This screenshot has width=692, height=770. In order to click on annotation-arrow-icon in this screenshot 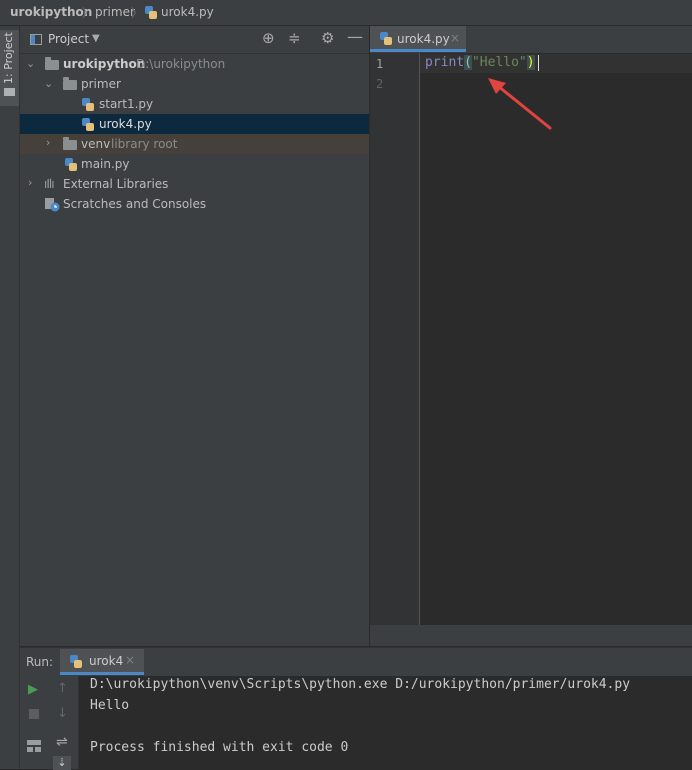, I will do `click(520, 104)`.